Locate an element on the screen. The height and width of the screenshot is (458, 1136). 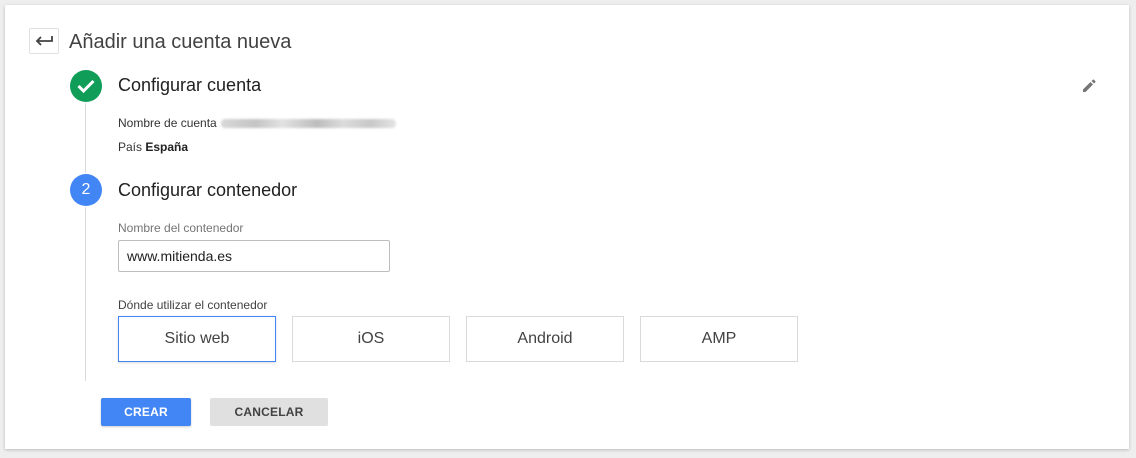
step-number: 2 is located at coordinates (86, 189).